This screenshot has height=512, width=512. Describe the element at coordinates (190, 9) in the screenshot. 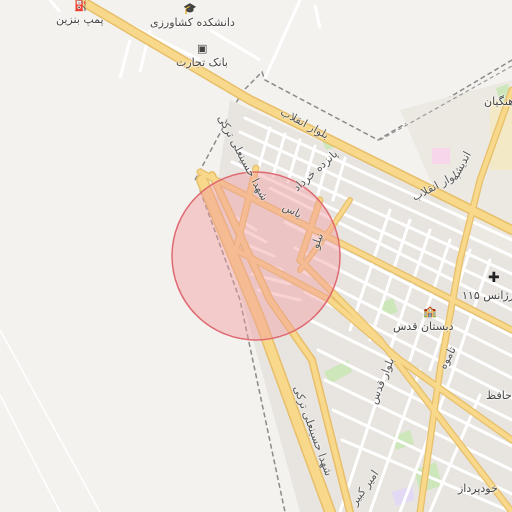

I see `graduation-cap-icon: 🎓` at that location.